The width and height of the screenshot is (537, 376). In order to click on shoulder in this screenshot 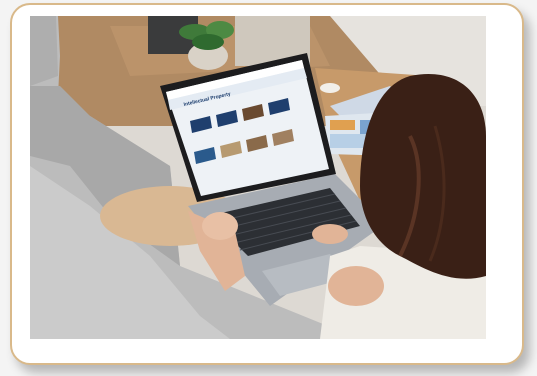, I will do `click(356, 286)`.